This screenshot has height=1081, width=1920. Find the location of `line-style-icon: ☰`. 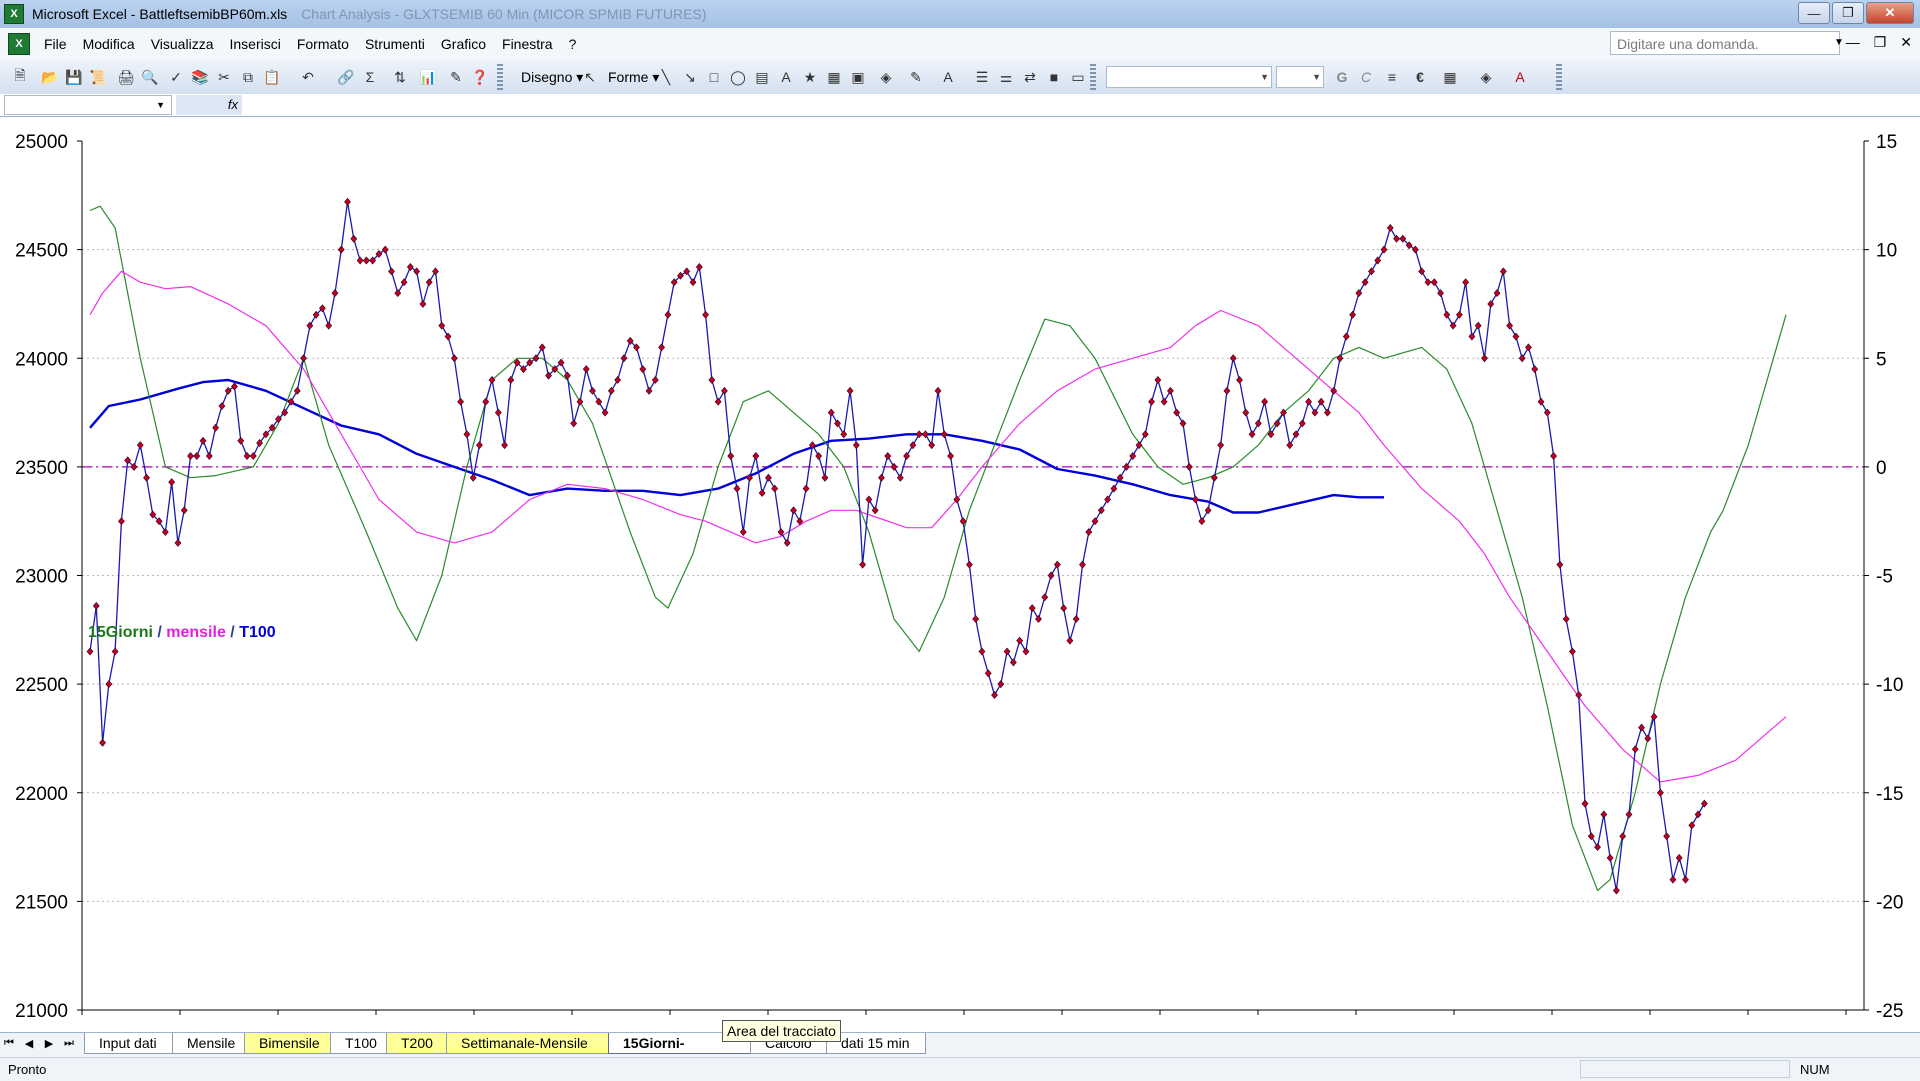

line-style-icon: ☰ is located at coordinates (982, 77).